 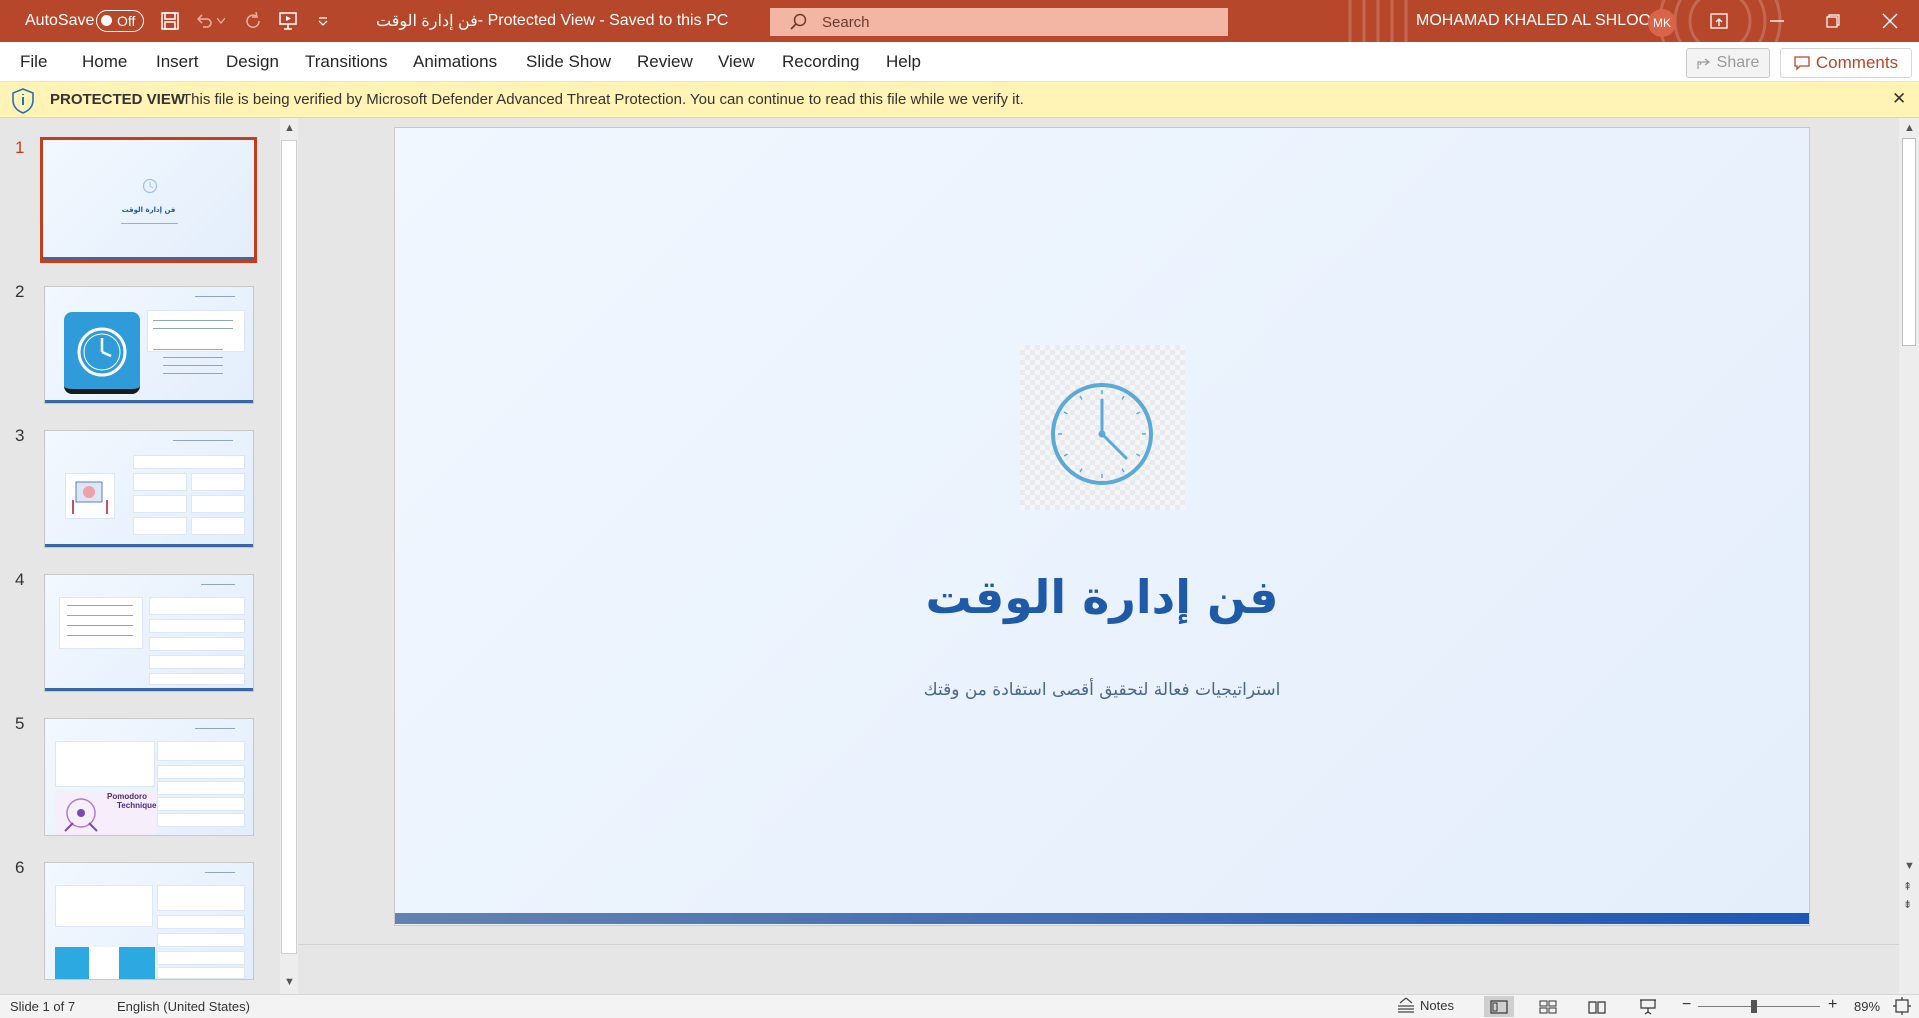 What do you see at coordinates (1907, 886) in the screenshot?
I see `previous-slide-icon: ⇞` at bounding box center [1907, 886].